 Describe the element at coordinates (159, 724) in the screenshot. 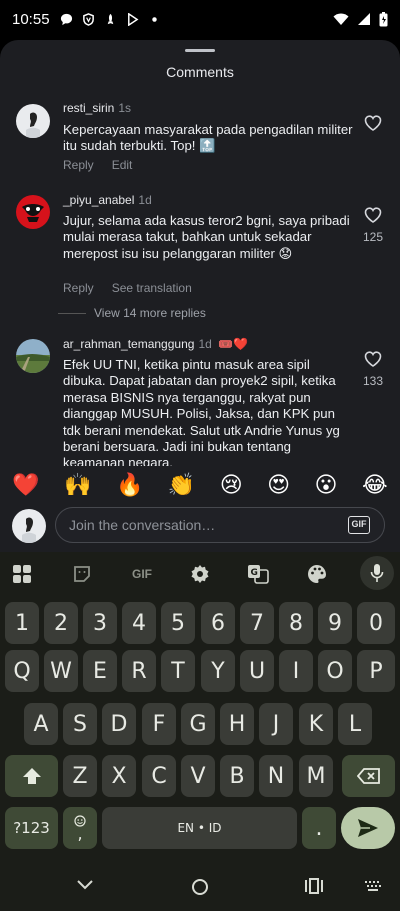

I see `key-f: F` at that location.